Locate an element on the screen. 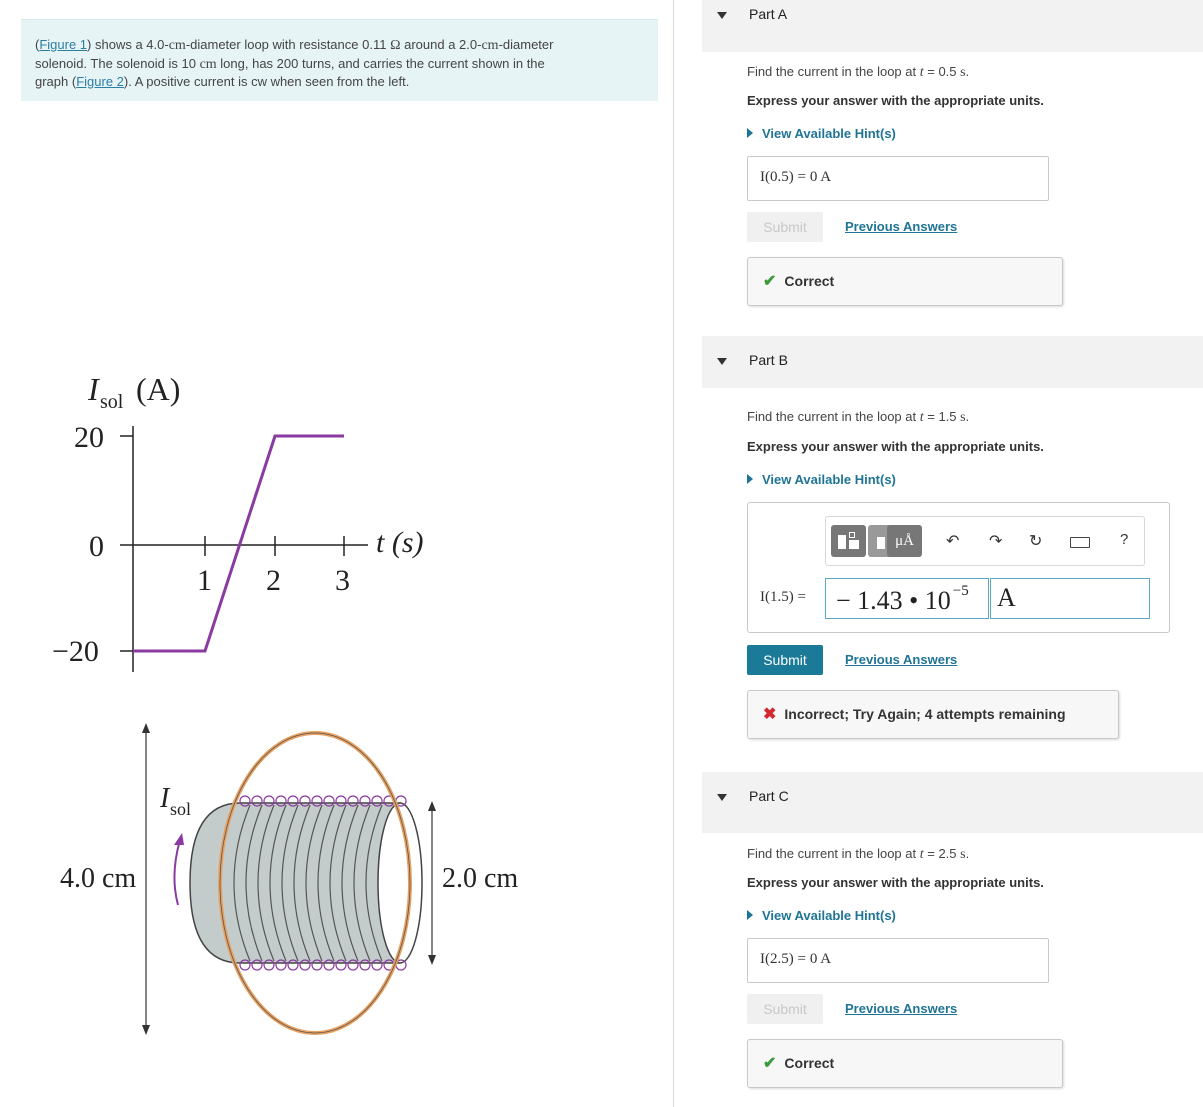 The image size is (1203, 1107). part-c-previous-answers-link: Previous Answers is located at coordinates (901, 1008).